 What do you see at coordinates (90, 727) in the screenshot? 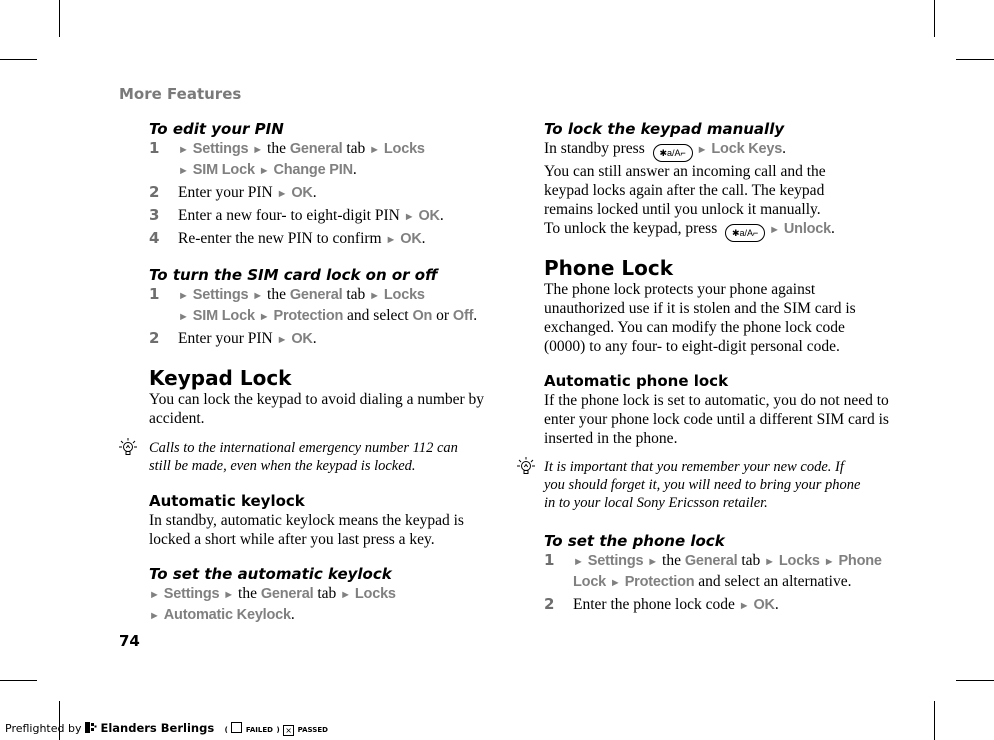
I see `elanders-logo-icon` at bounding box center [90, 727].